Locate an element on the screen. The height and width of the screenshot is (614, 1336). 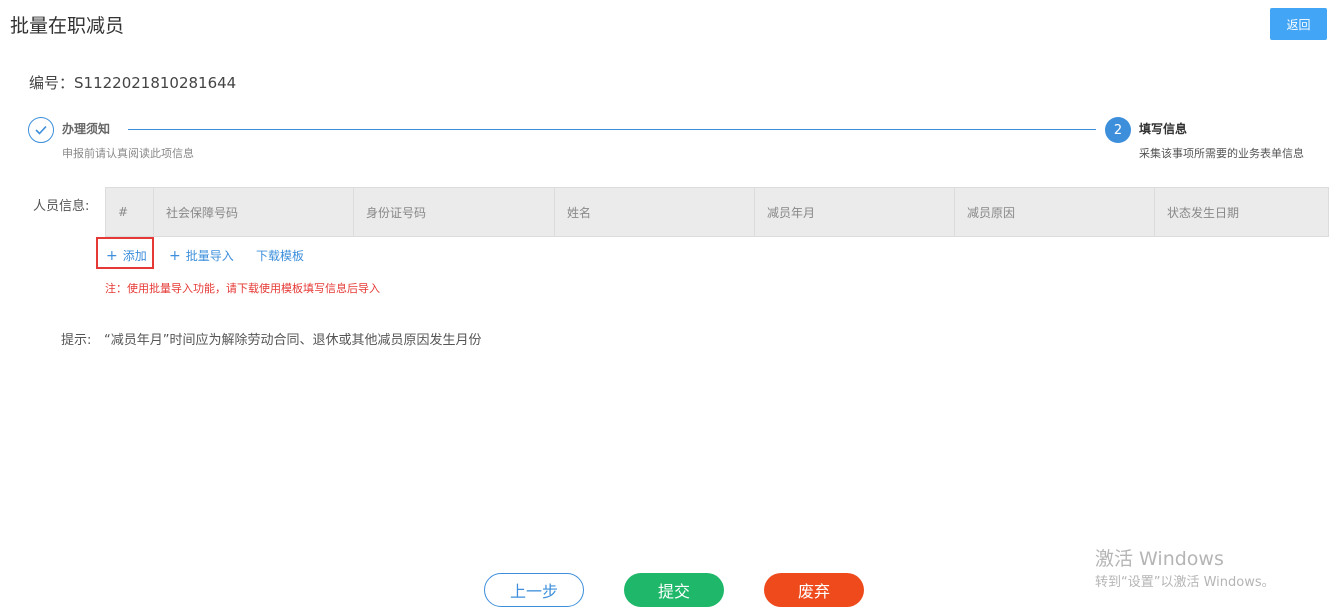
column-header-reduction-reason: 减员原因 is located at coordinates (1055, 212).